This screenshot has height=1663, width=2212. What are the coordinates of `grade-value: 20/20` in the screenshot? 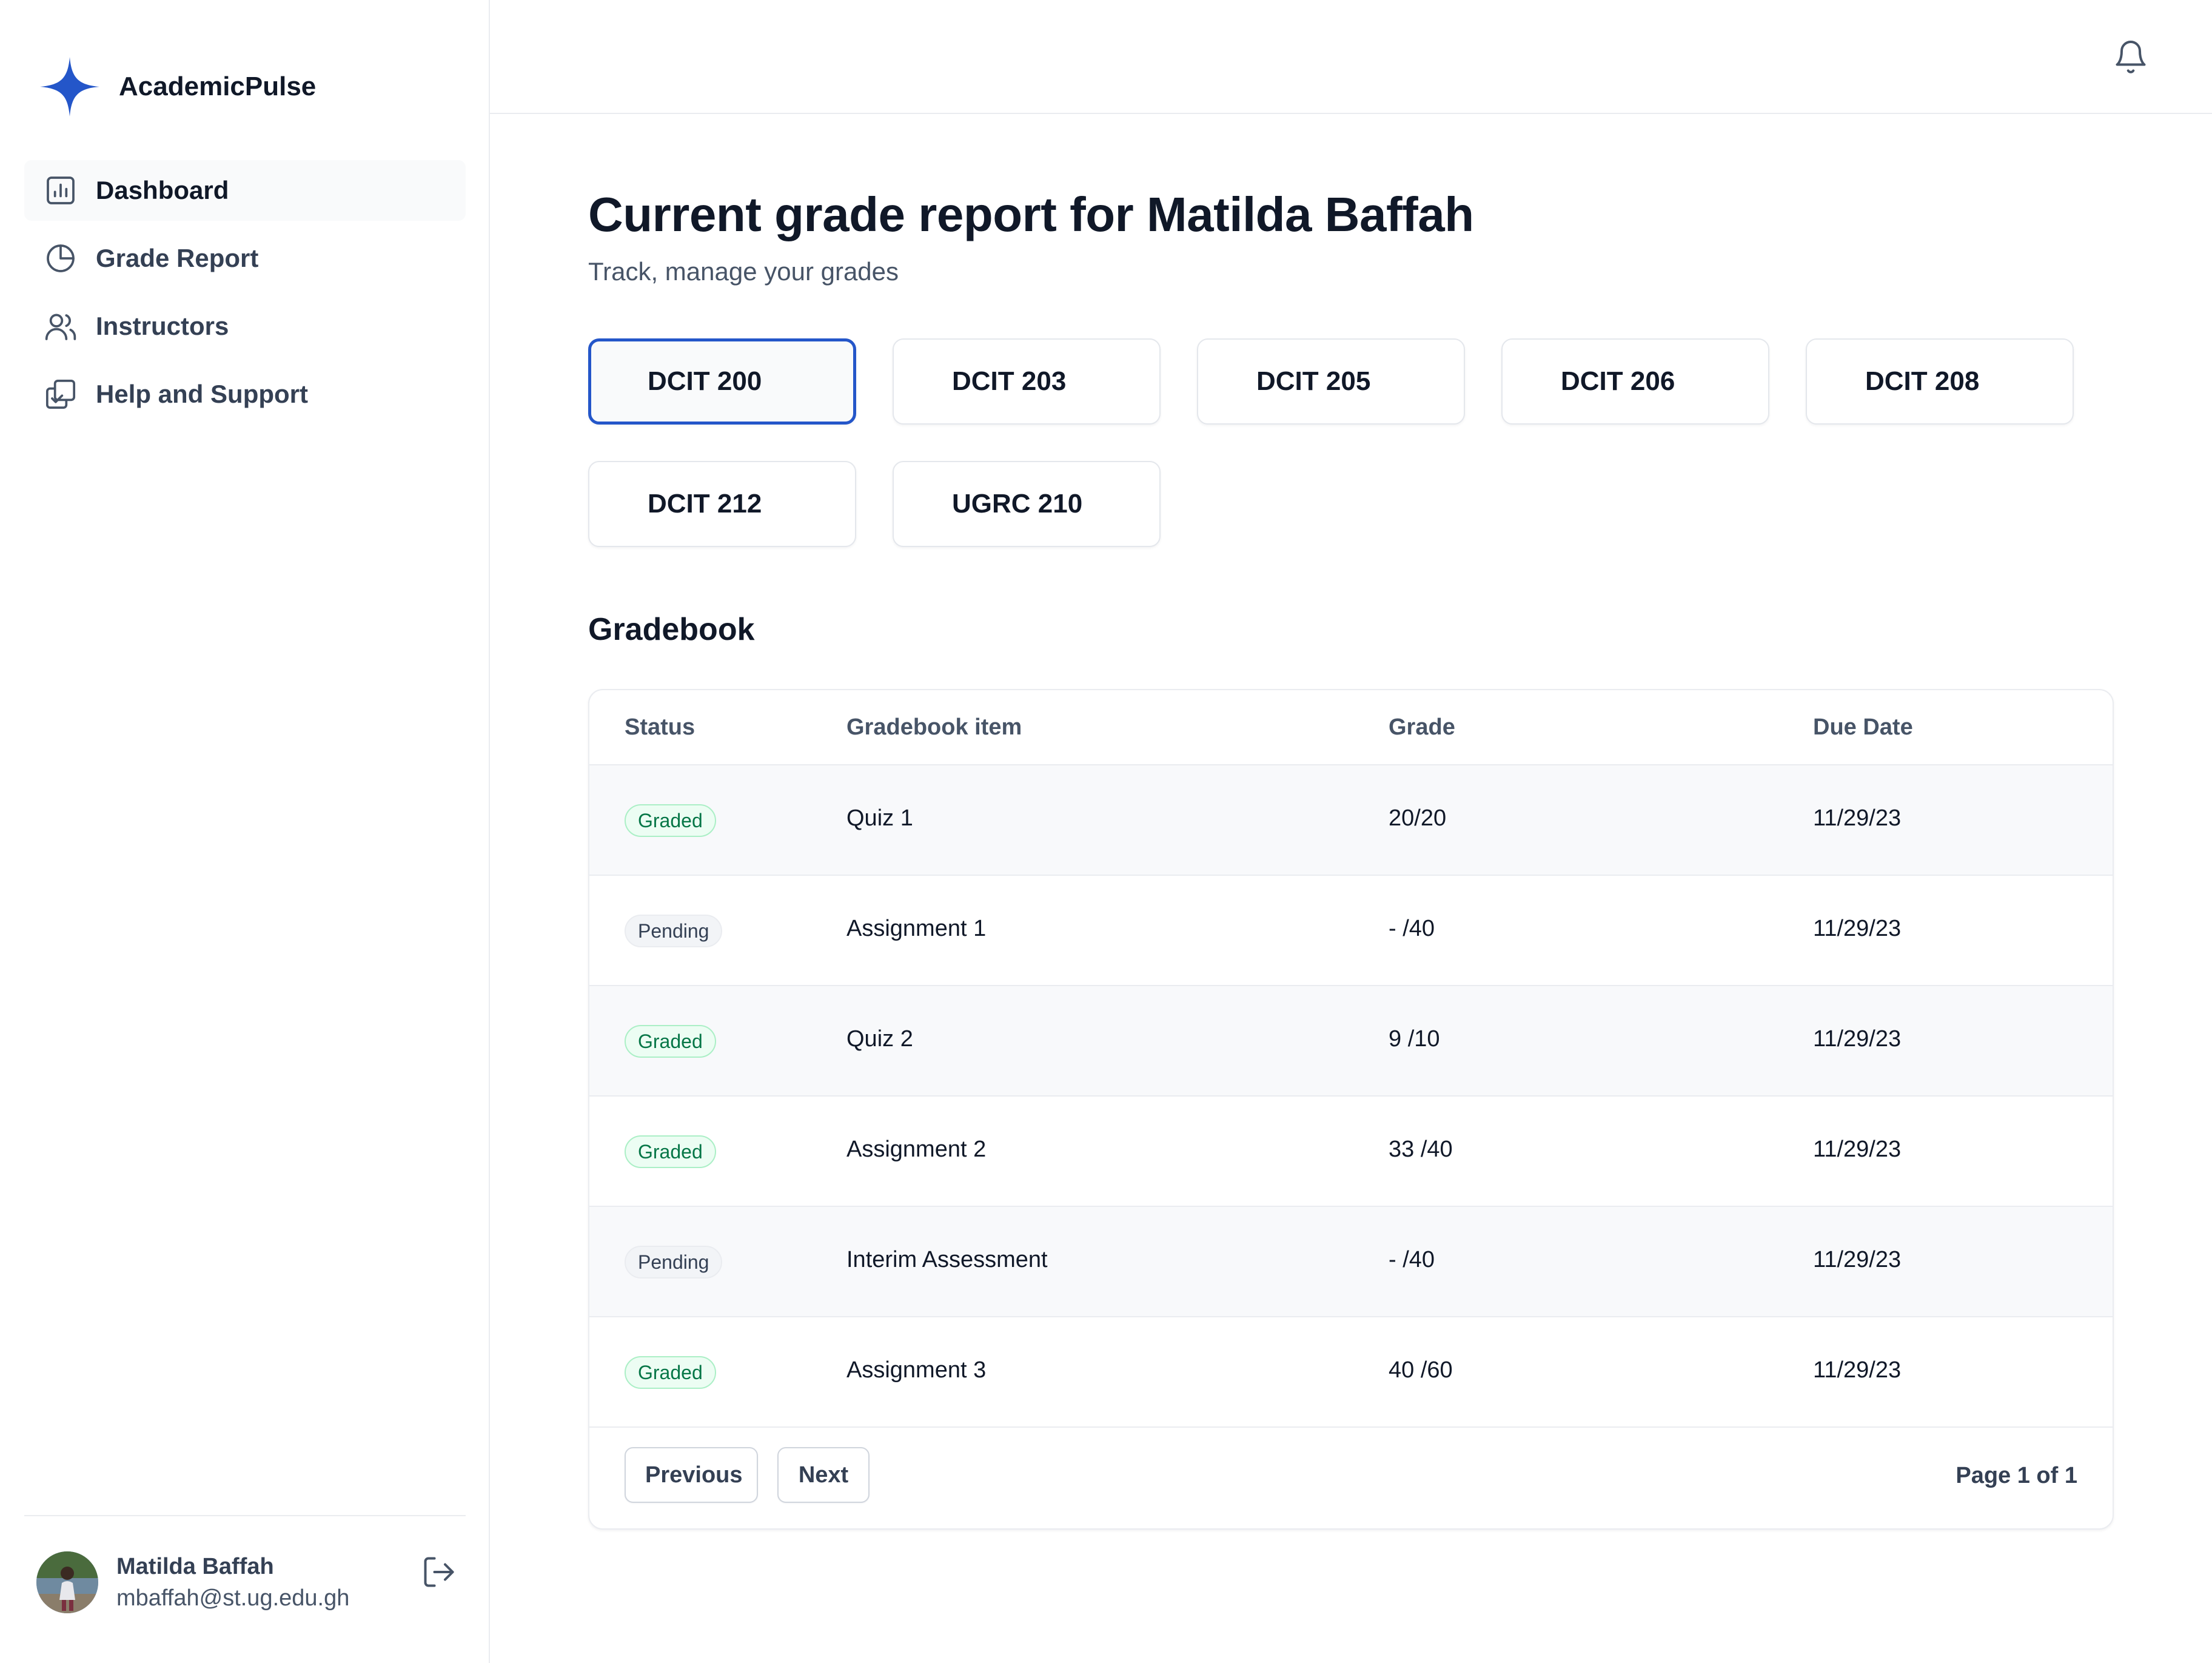 It's located at (1418, 818).